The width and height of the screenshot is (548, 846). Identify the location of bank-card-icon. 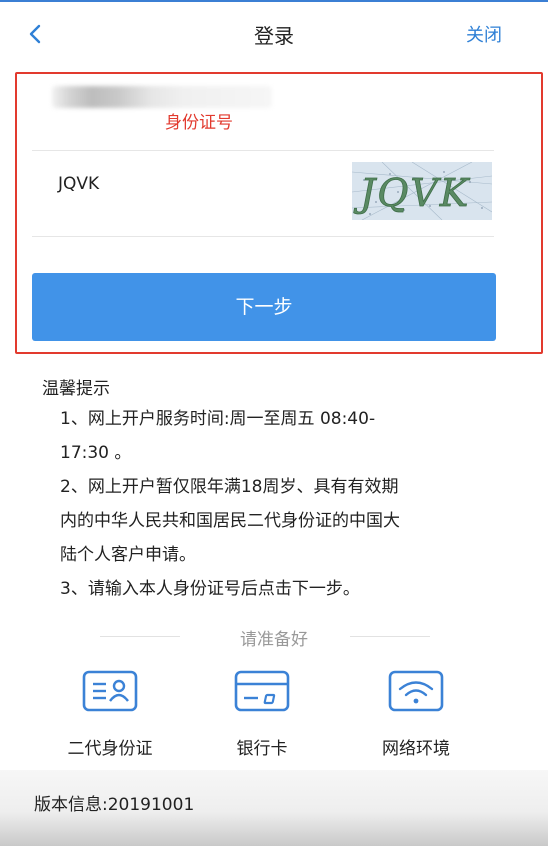
(262, 691).